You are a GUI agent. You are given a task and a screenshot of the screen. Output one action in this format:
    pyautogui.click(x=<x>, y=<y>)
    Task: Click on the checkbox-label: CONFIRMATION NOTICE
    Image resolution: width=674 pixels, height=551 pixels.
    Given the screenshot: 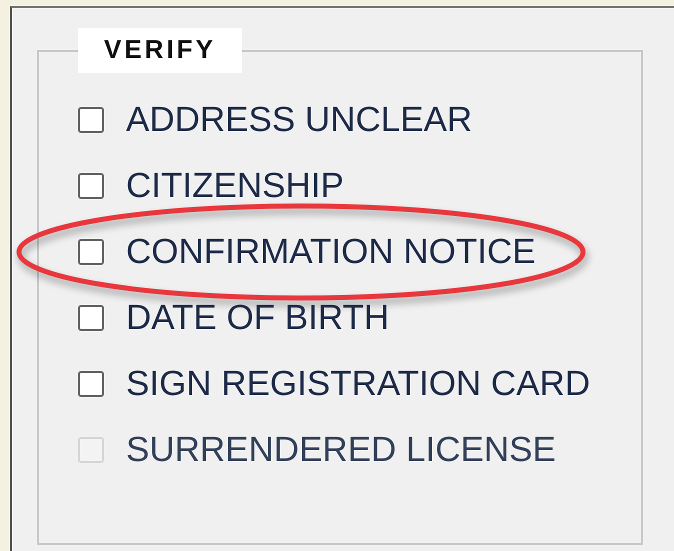 What is the action you would take?
    pyautogui.click(x=331, y=252)
    